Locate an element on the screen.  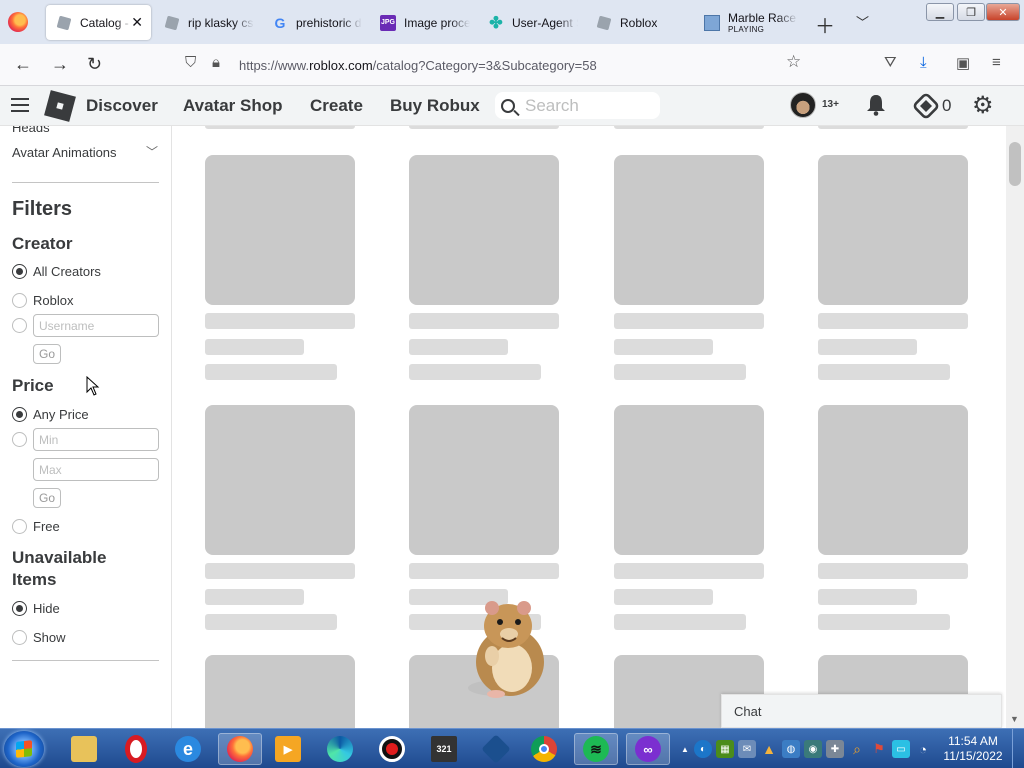
roblox-logo-icon is located at coordinates (60, 106).